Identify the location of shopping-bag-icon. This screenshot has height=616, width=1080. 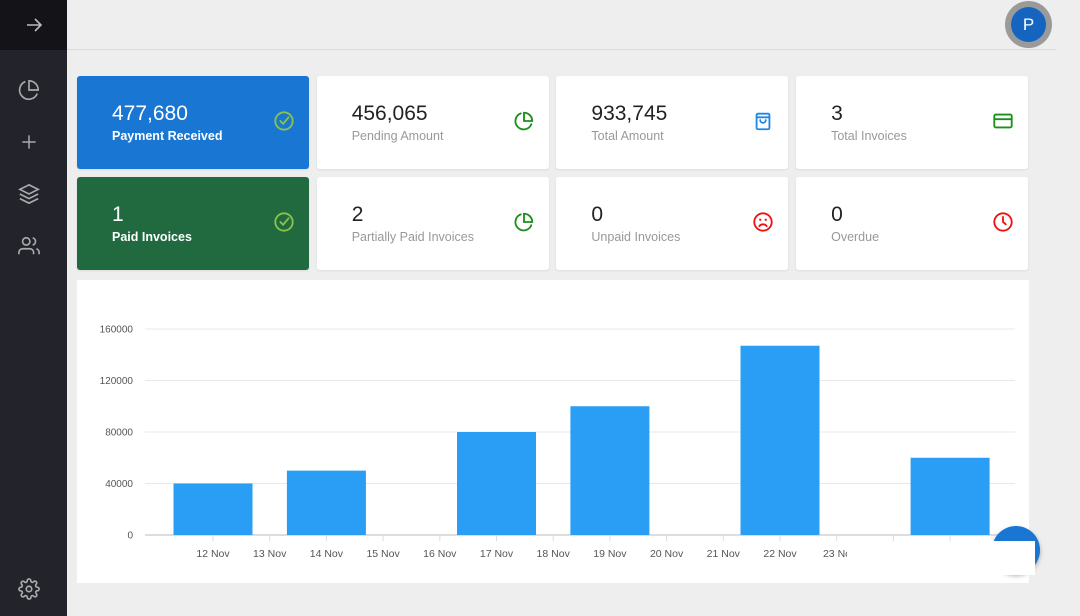
(763, 121).